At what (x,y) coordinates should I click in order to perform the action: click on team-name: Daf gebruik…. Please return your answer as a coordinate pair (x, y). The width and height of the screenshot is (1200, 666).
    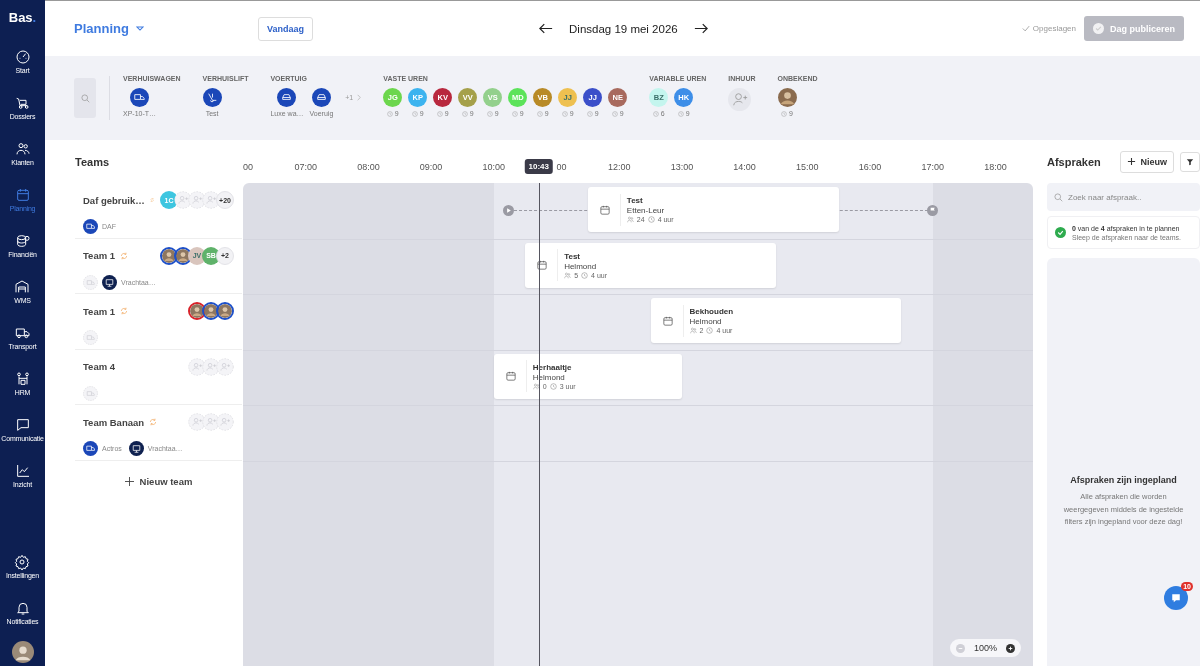
    Looking at the image, I should click on (114, 200).